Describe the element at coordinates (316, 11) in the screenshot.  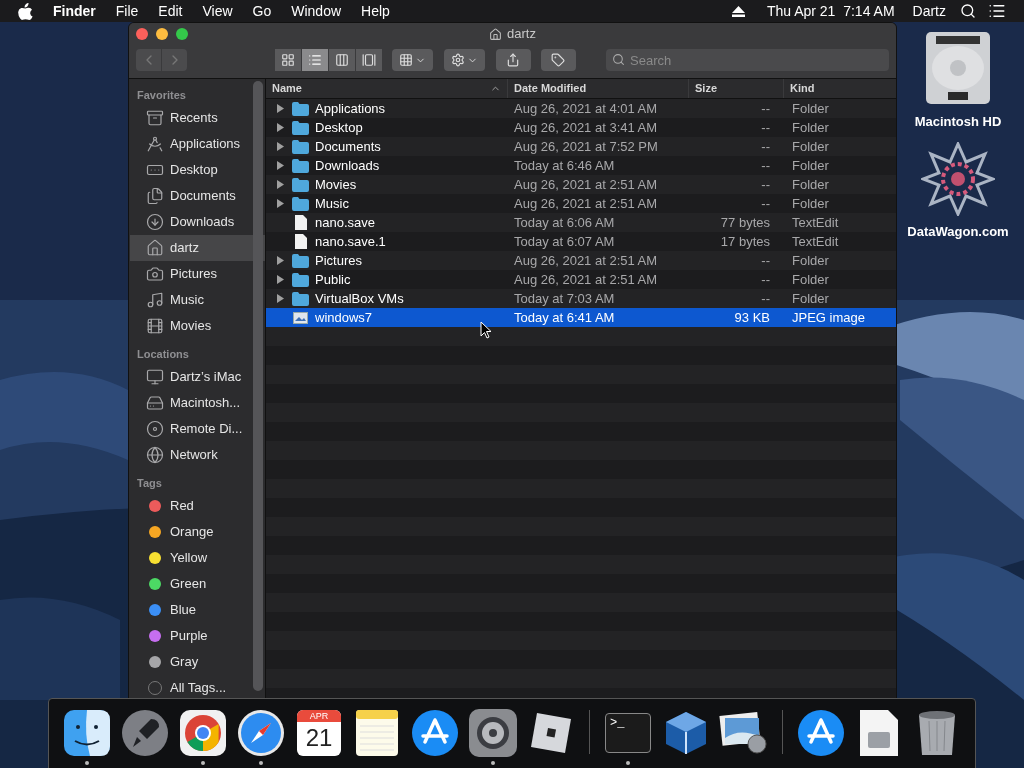
I see `menu-item: Window` at that location.